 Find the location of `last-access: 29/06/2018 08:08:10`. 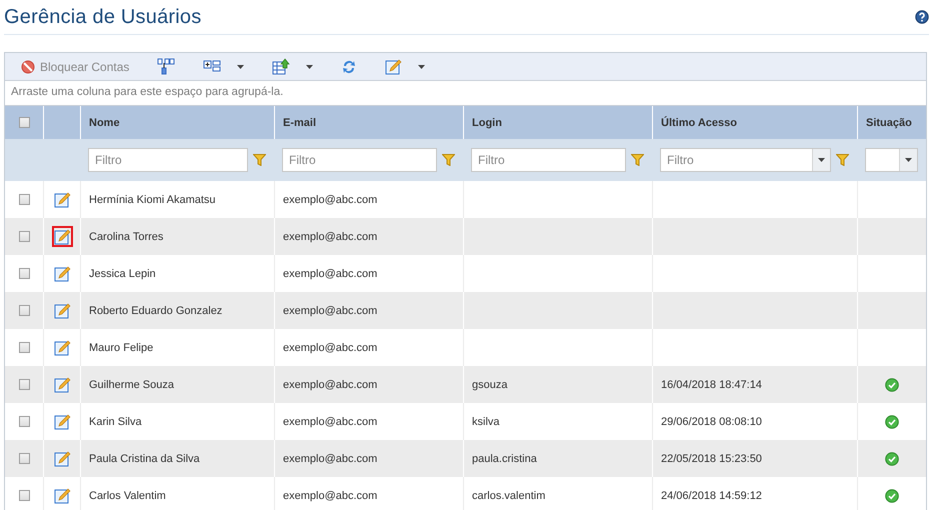

last-access: 29/06/2018 08:08:10 is located at coordinates (711, 422).